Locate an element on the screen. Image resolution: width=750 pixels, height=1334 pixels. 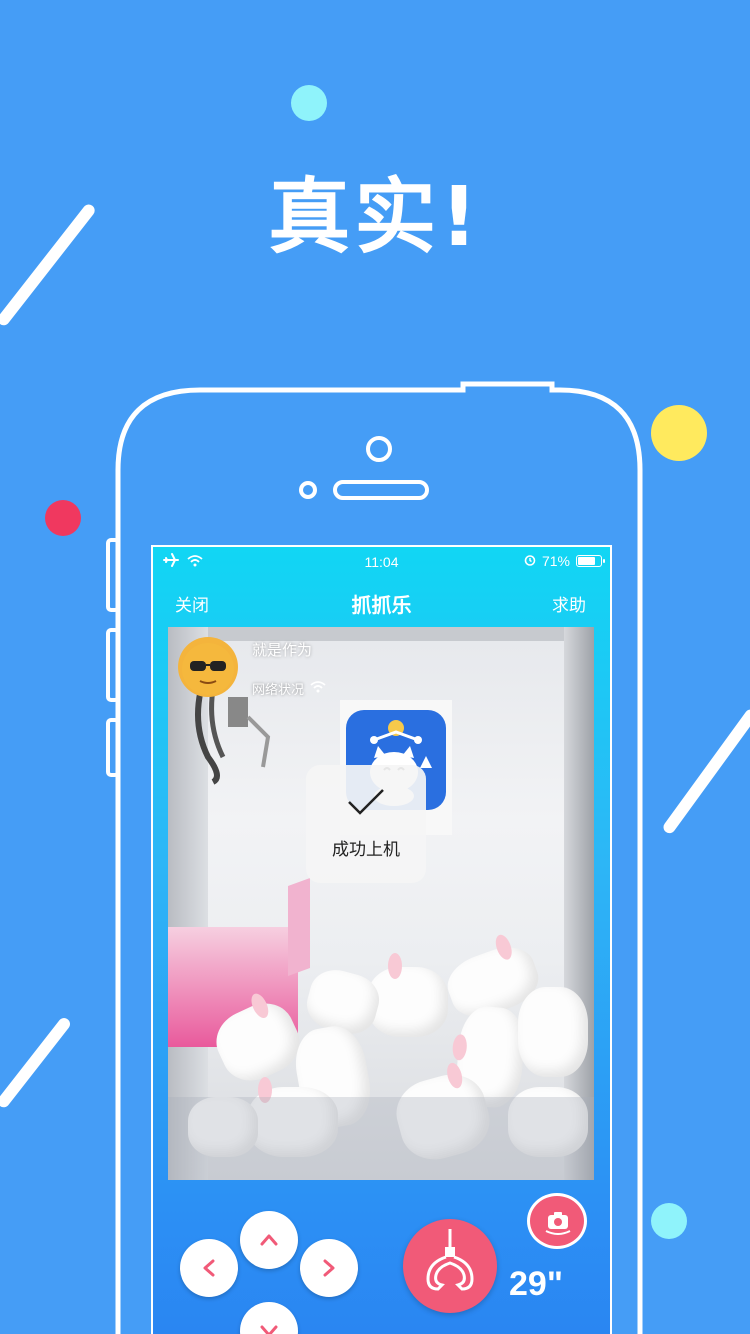
left-button is located at coordinates (209, 1268).